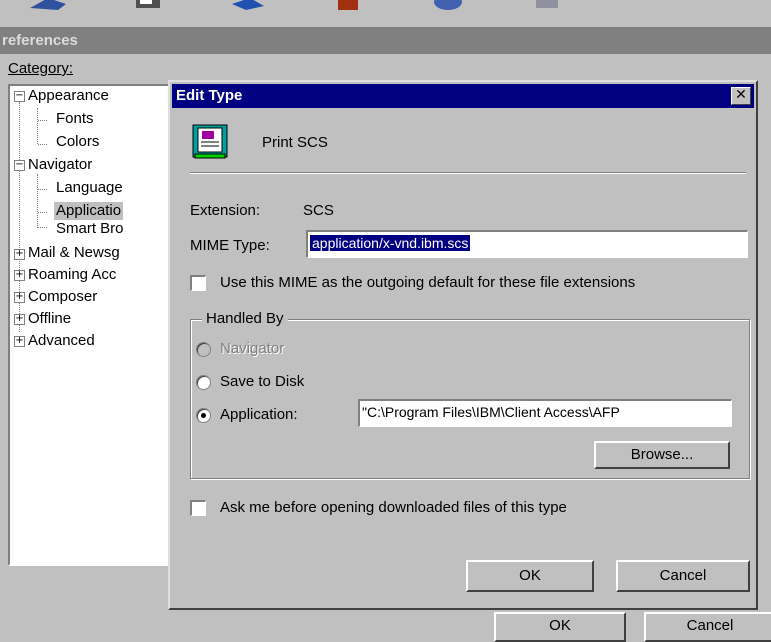  I want to click on close-button: ✕, so click(741, 96).